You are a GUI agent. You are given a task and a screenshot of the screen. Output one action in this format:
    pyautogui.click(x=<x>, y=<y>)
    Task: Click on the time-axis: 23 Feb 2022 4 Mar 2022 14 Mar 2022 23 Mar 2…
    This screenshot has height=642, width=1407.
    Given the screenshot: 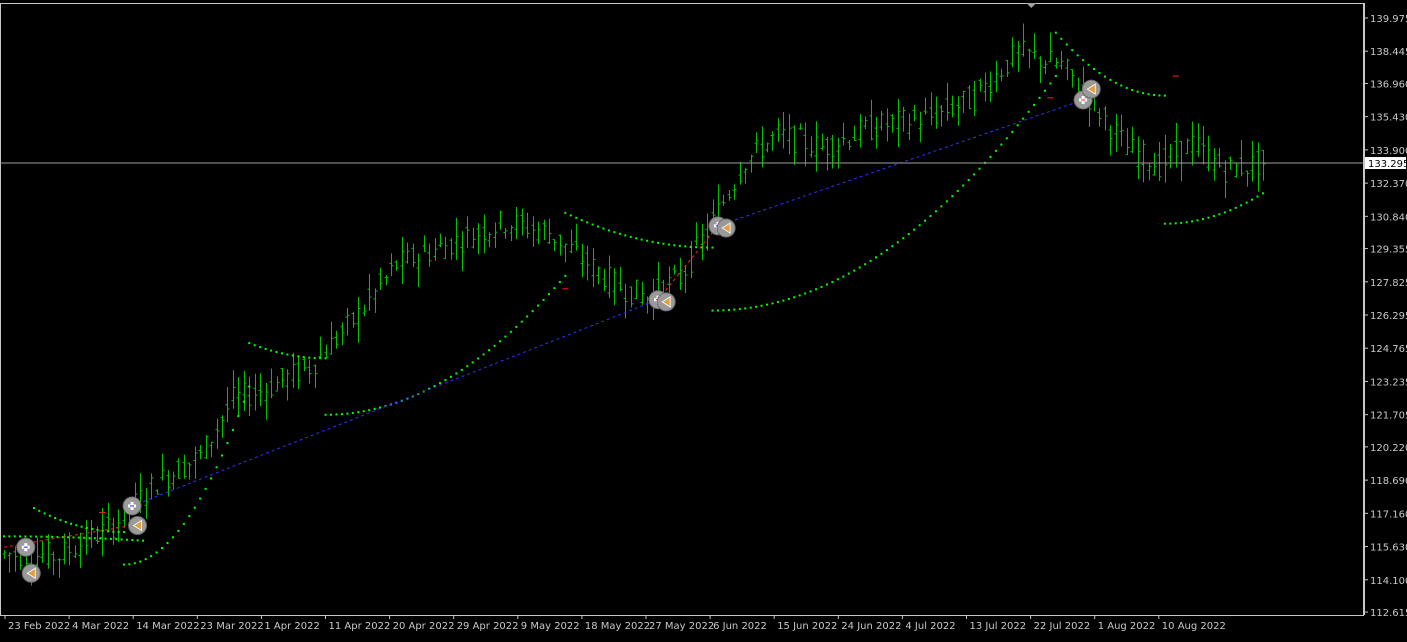 What is the action you would take?
    pyautogui.click(x=682, y=623)
    